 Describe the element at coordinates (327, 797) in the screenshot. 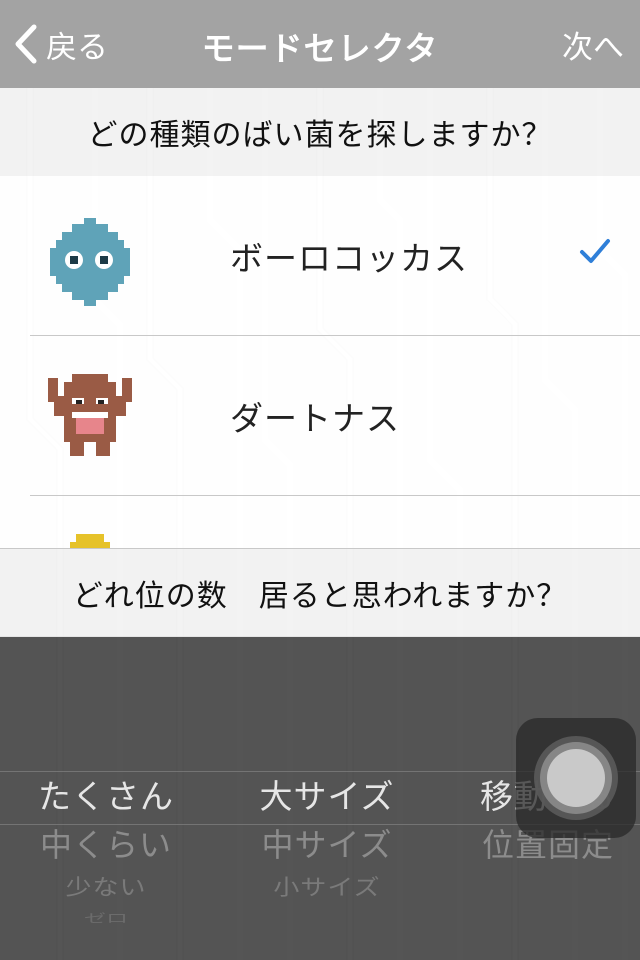

I see `picker-option: 大サイズ` at that location.